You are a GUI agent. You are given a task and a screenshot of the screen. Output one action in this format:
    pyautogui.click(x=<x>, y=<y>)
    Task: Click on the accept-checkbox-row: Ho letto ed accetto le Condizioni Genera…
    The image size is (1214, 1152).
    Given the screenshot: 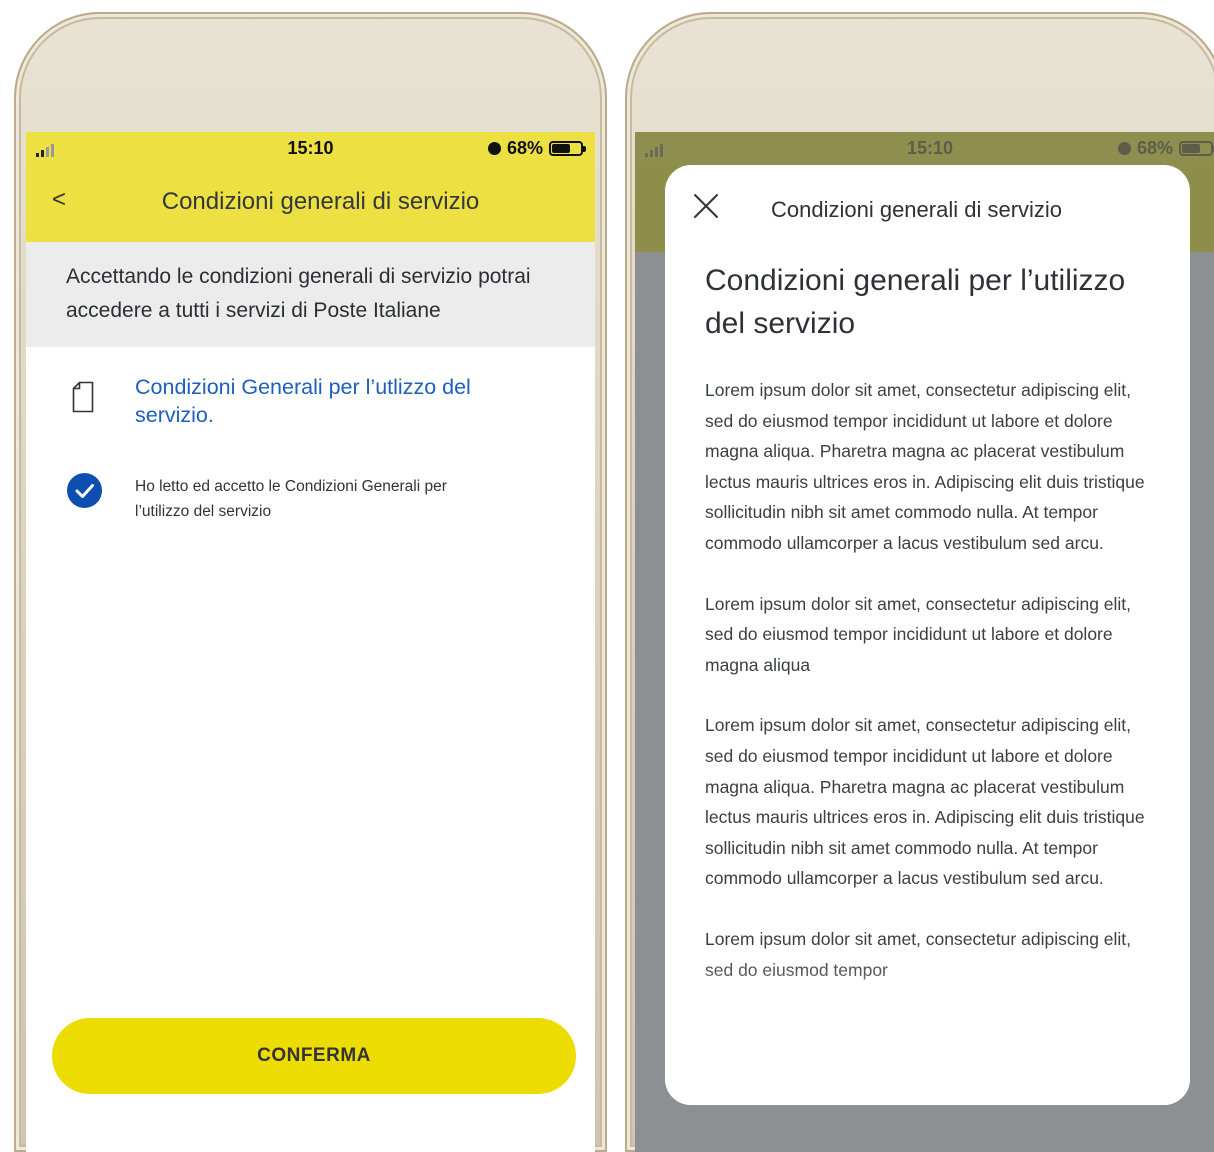 What is the action you would take?
    pyautogui.click(x=310, y=493)
    